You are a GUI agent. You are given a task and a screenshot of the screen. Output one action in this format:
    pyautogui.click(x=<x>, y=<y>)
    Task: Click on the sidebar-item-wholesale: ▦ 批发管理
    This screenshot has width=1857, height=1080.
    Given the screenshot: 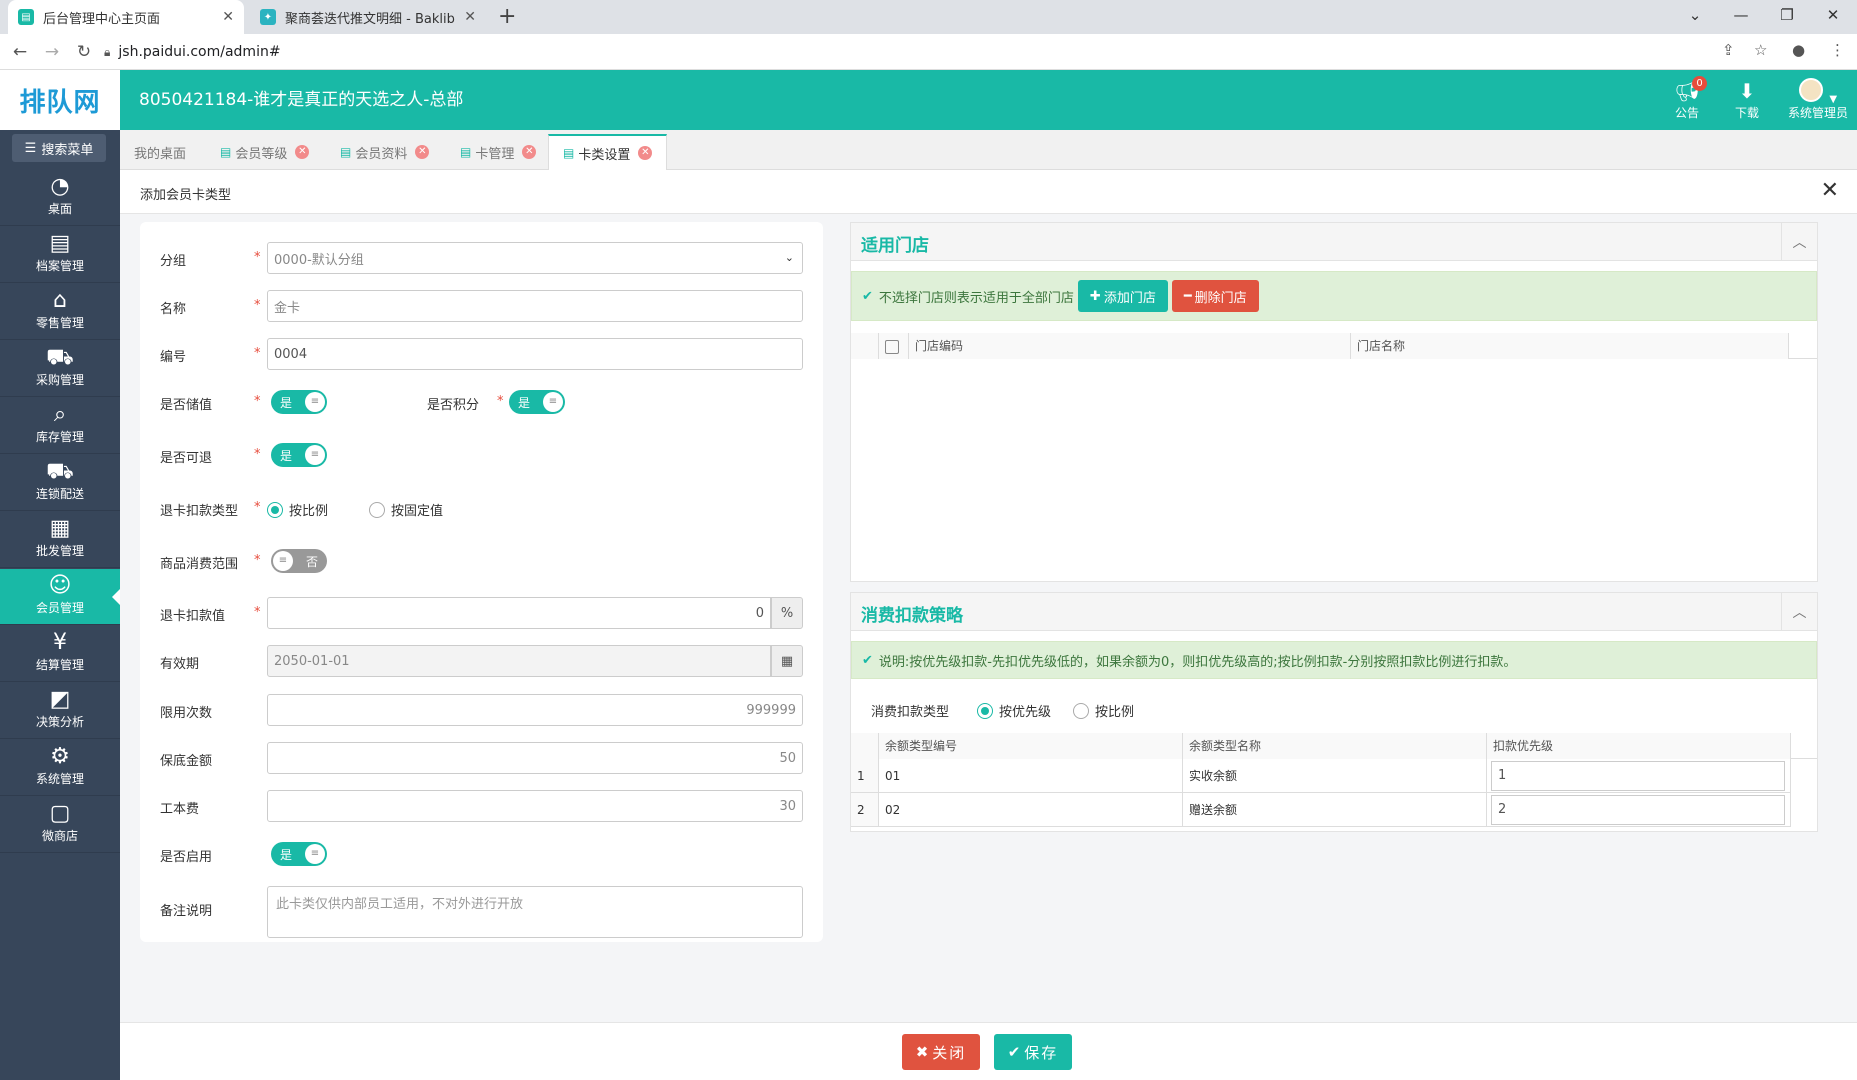 What is the action you would take?
    pyautogui.click(x=60, y=540)
    